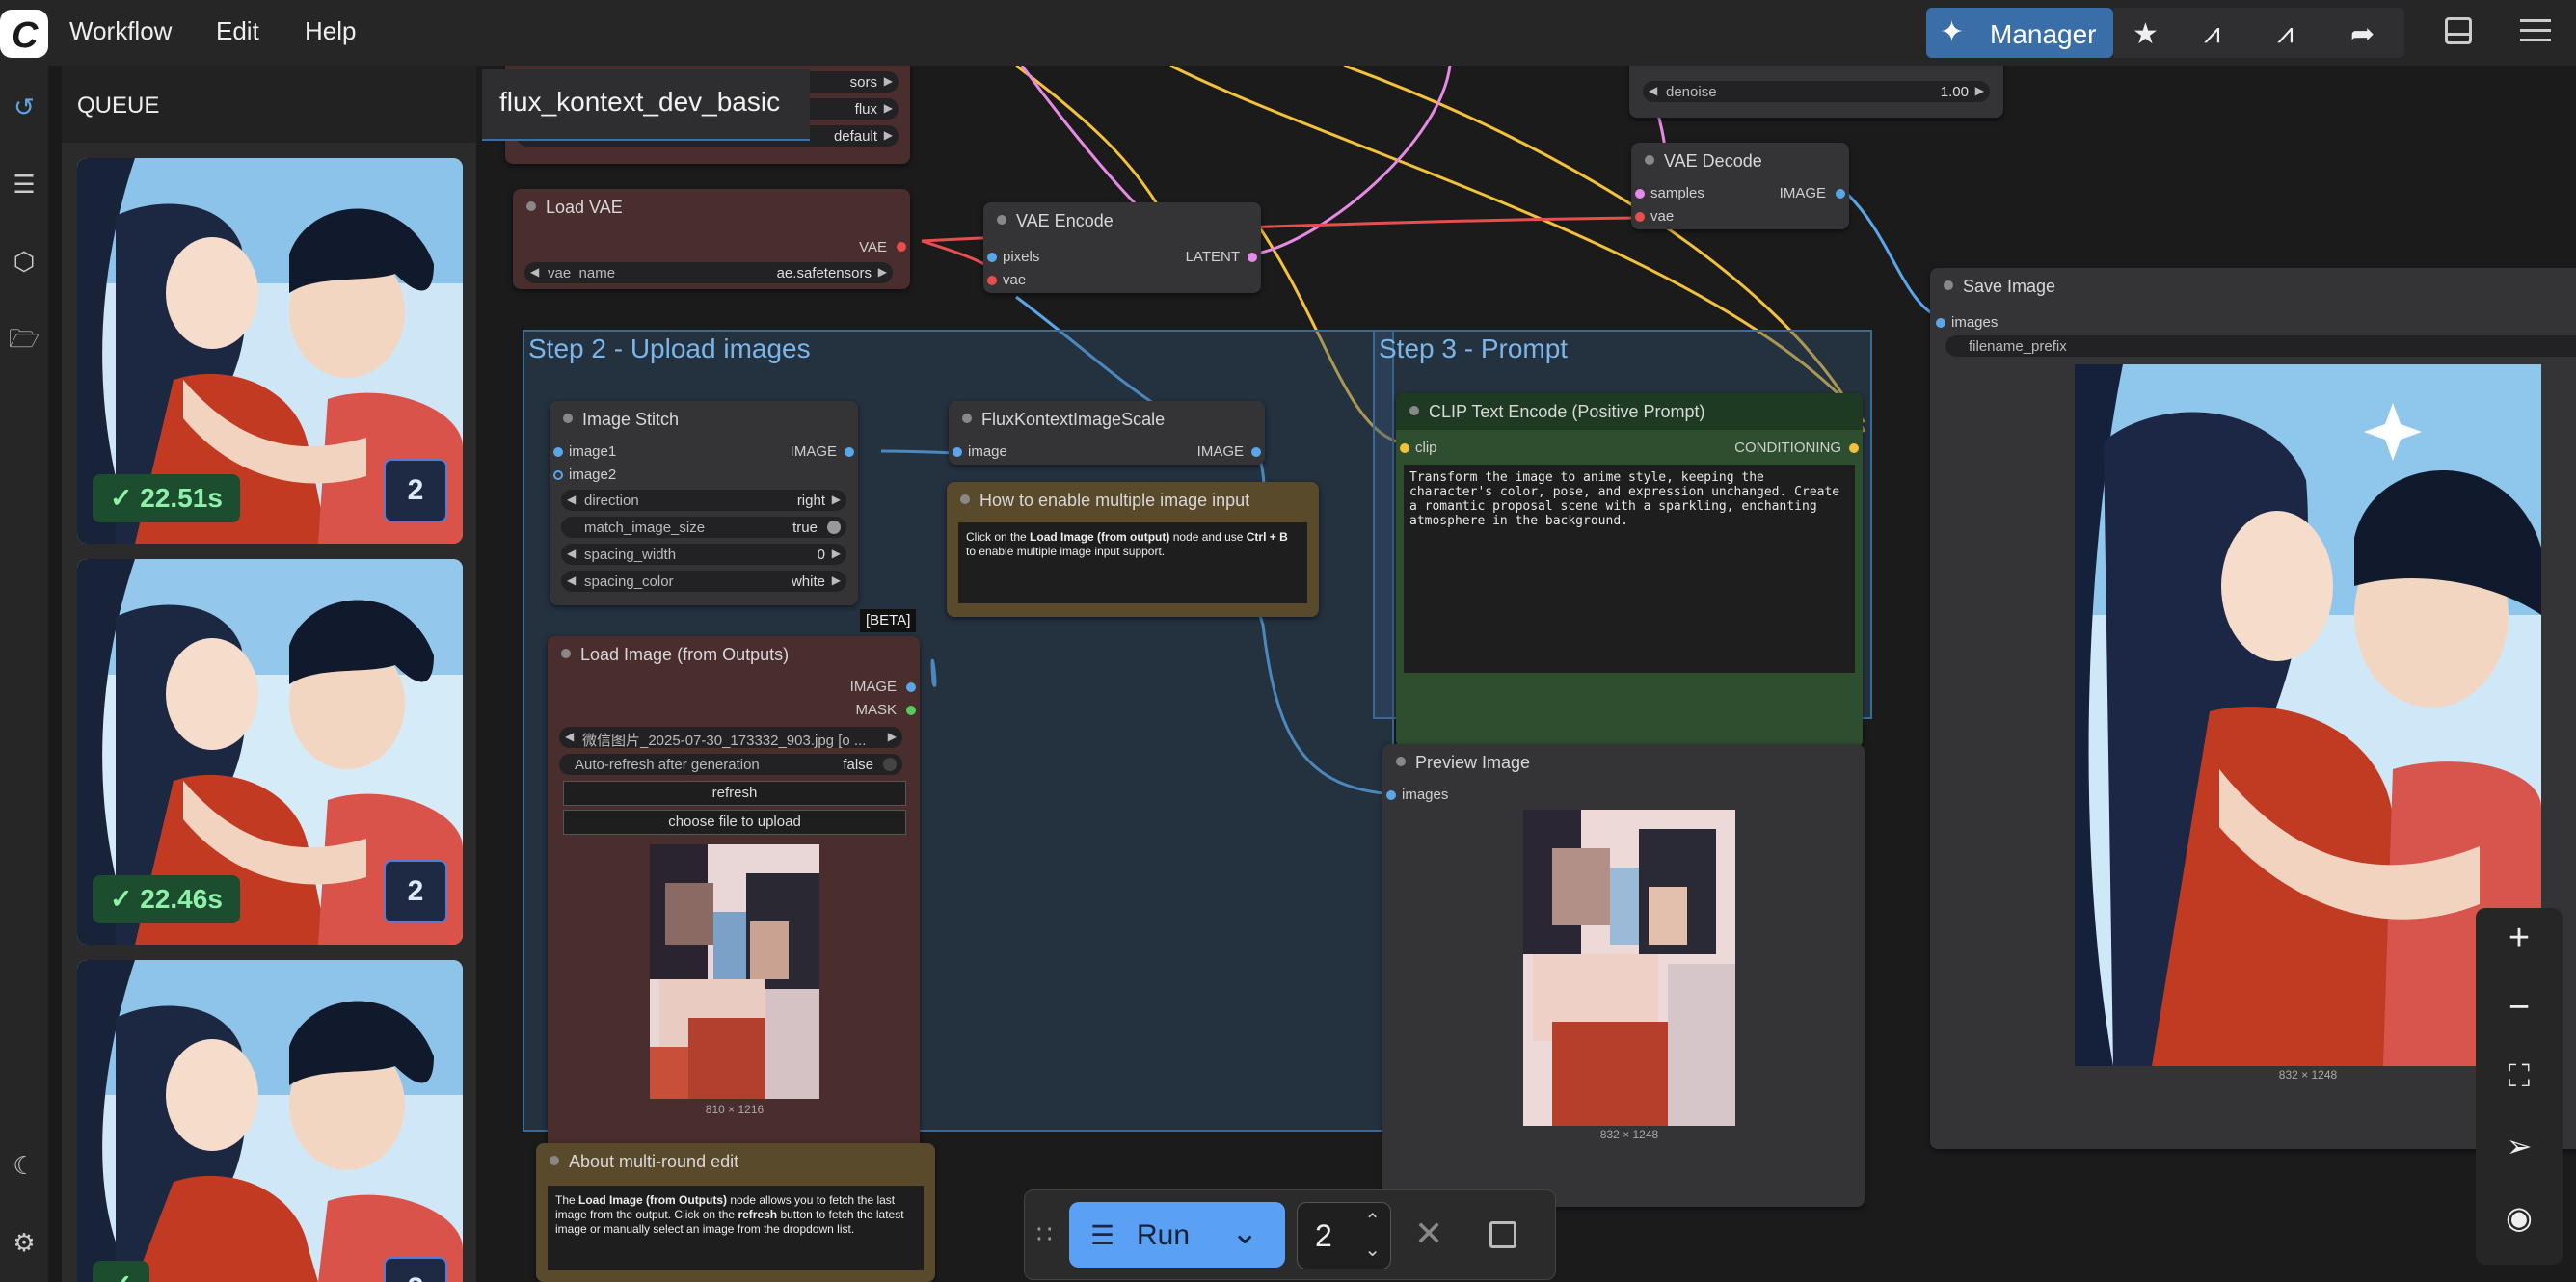 The height and width of the screenshot is (1282, 2576). Describe the element at coordinates (2519, 1217) in the screenshot. I see `eye-icon: ◉` at that location.